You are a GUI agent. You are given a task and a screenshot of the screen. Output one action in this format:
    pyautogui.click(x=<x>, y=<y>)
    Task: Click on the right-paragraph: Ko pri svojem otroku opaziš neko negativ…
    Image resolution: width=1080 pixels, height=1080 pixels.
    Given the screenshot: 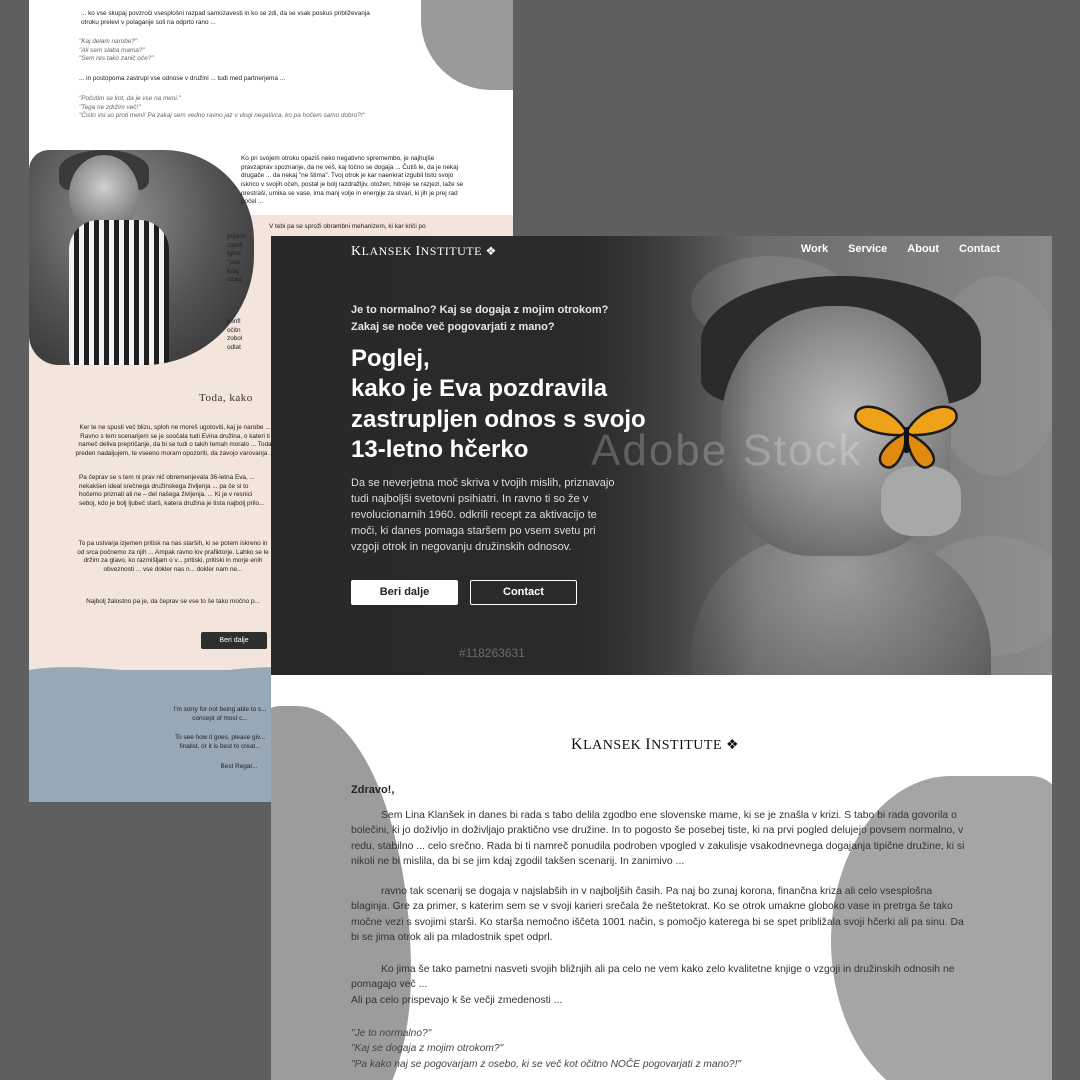 What is the action you would take?
    pyautogui.click(x=352, y=180)
    